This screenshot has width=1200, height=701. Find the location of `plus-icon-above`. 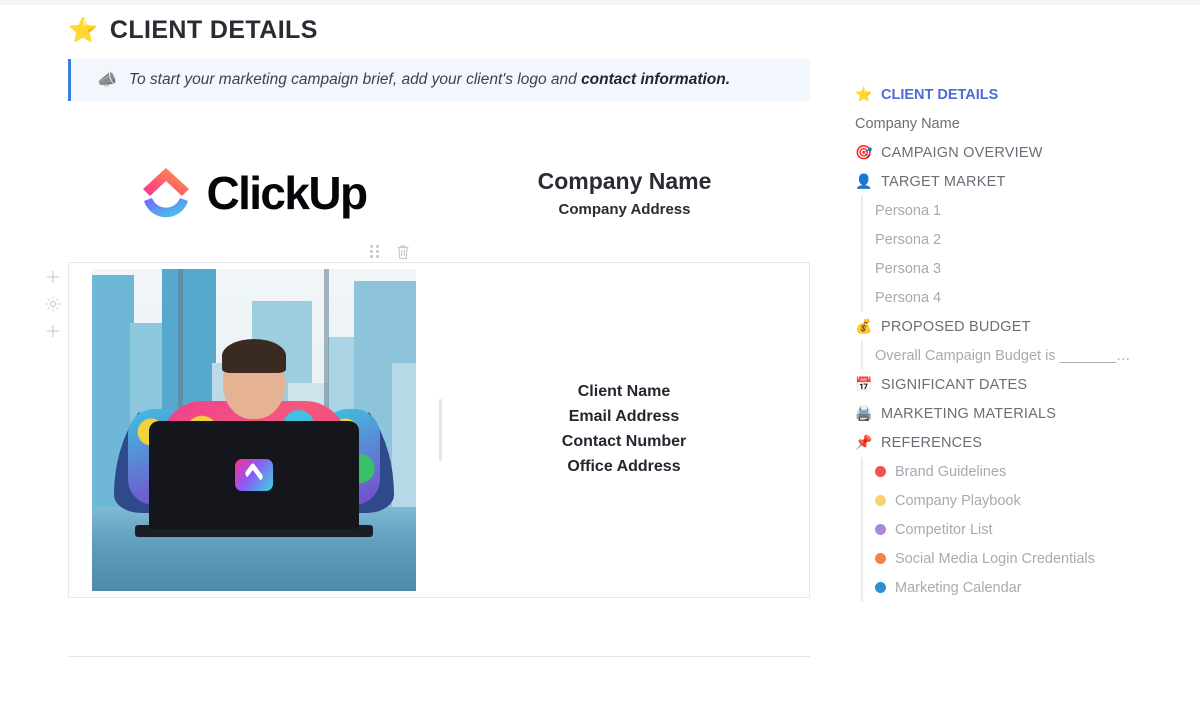

plus-icon-above is located at coordinates (53, 277).